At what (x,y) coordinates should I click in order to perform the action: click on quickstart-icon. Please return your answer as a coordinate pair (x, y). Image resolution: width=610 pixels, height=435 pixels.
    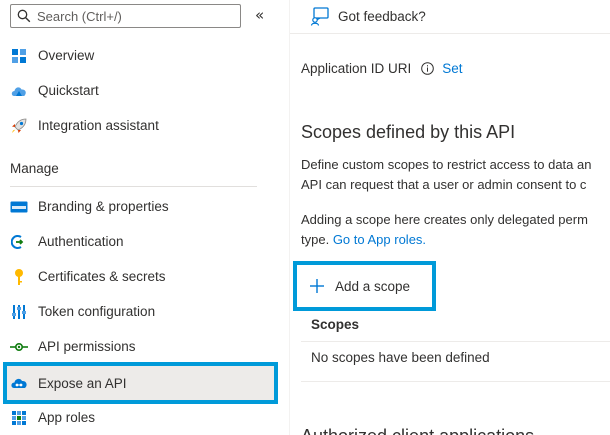
    Looking at the image, I should click on (19, 91).